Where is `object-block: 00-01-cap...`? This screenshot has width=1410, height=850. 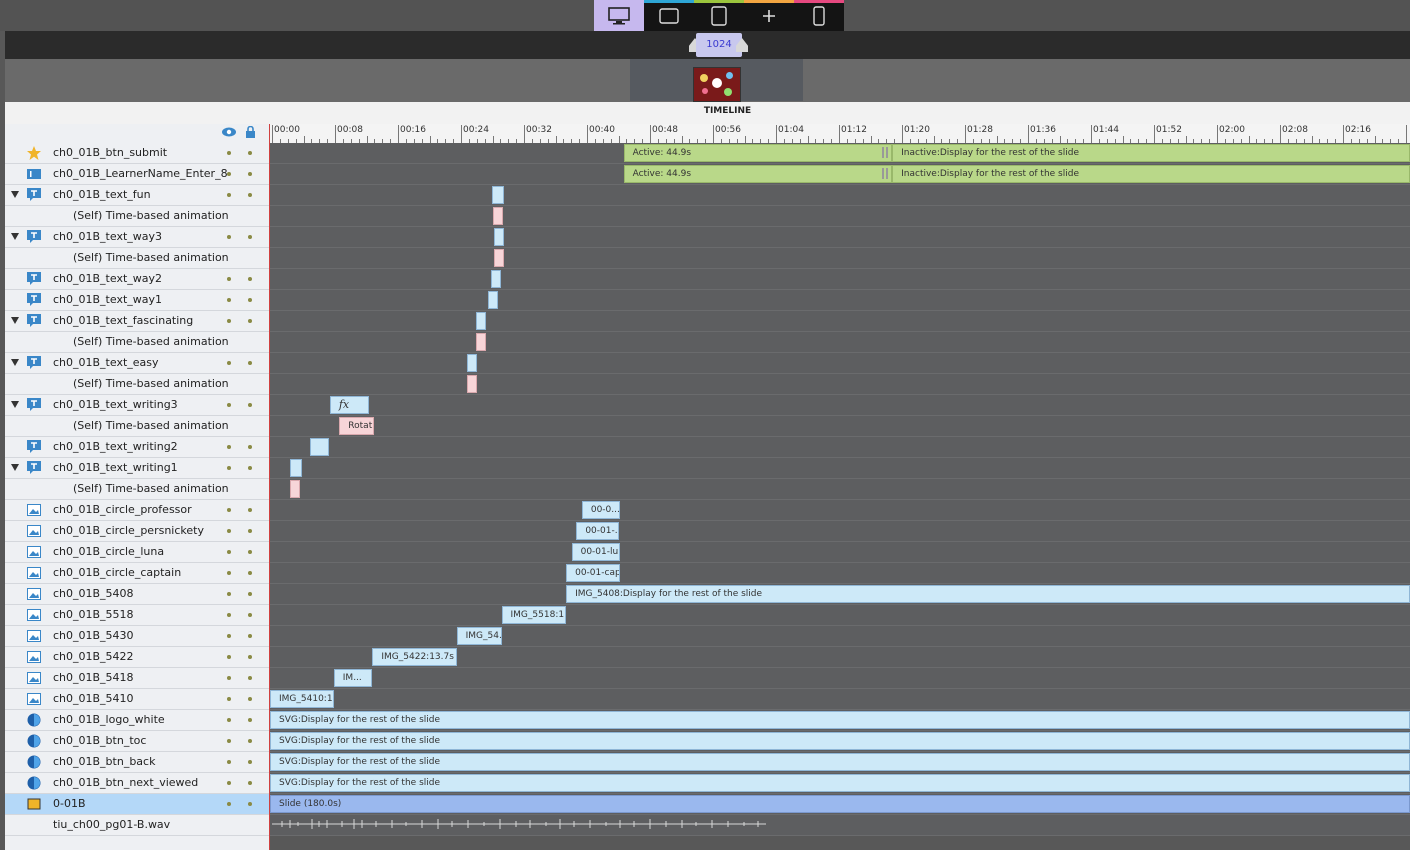
object-block: 00-01-cap... is located at coordinates (593, 573).